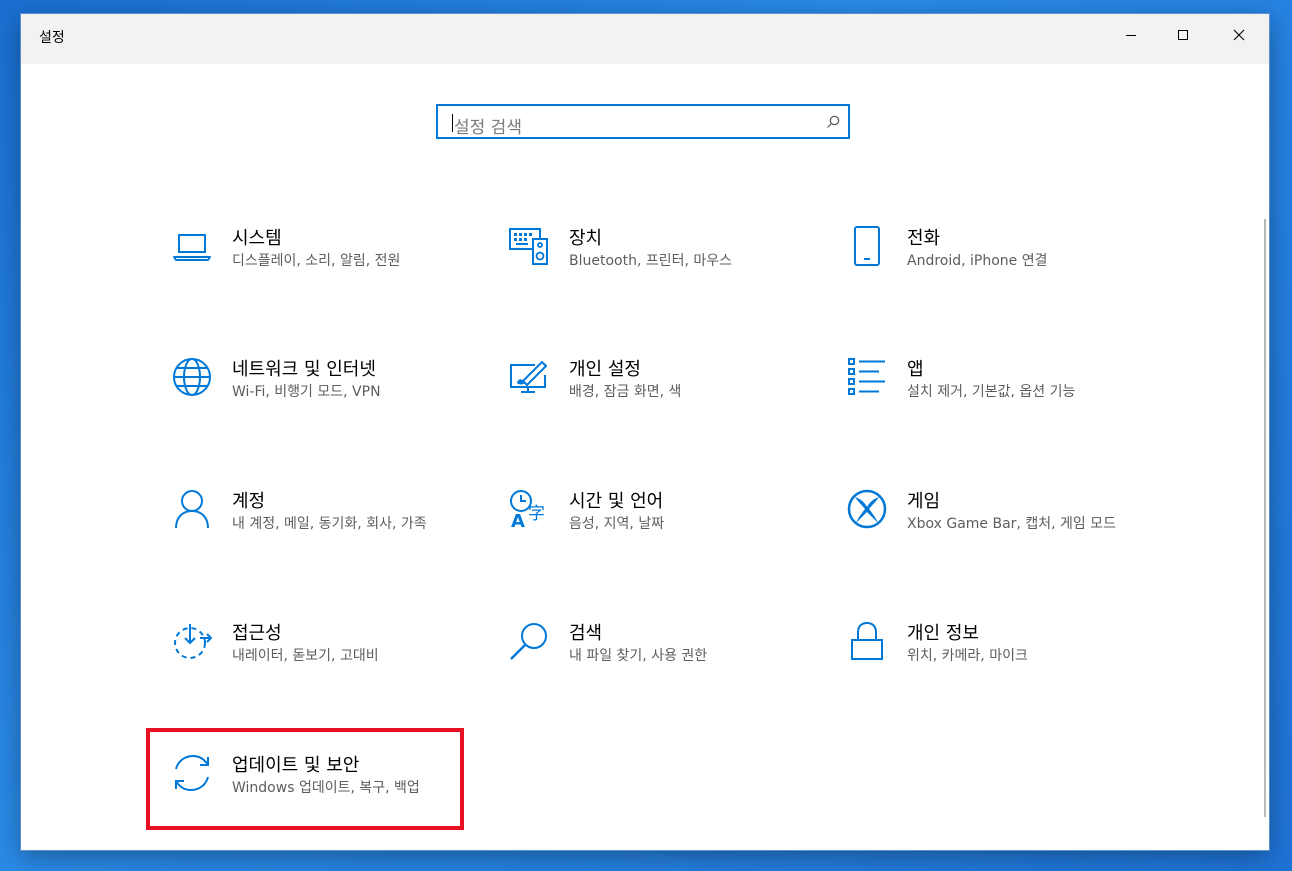  I want to click on minimize-button, so click(1131, 35).